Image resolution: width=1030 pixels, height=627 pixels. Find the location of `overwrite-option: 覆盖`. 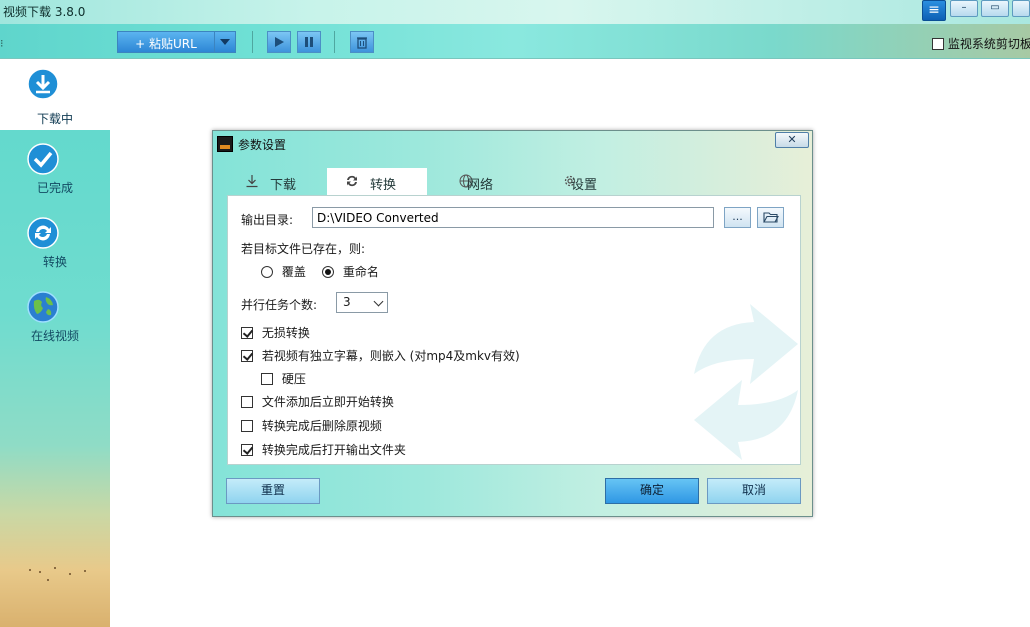

overwrite-option: 覆盖 is located at coordinates (283, 271).